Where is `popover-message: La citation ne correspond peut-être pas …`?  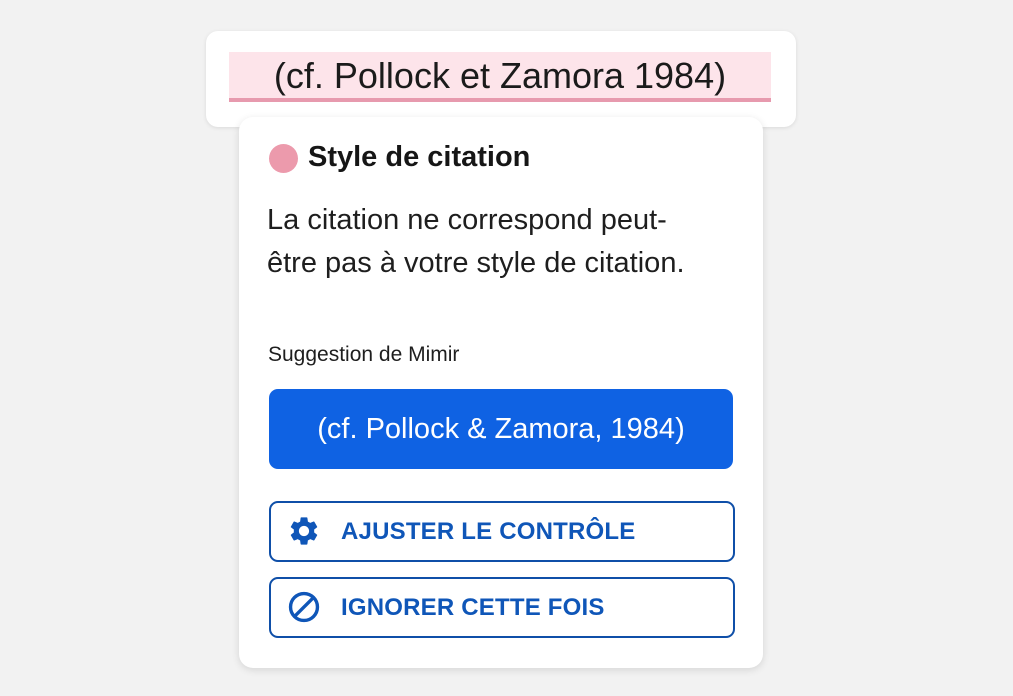
popover-message: La citation ne correspond peut-être pas … is located at coordinates (476, 241).